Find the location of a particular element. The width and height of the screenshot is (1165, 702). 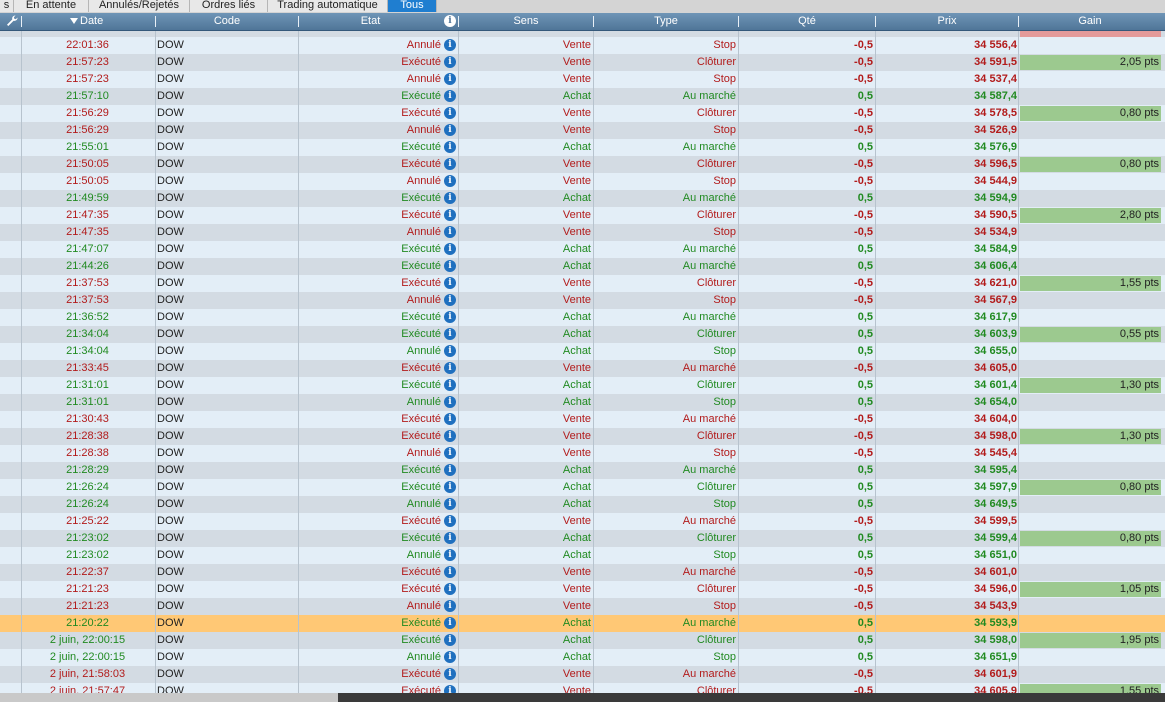

table-row: 21:57:23 DOW Annulé i Vente Stop -0,5 34 537,4 is located at coordinates (582, 79).